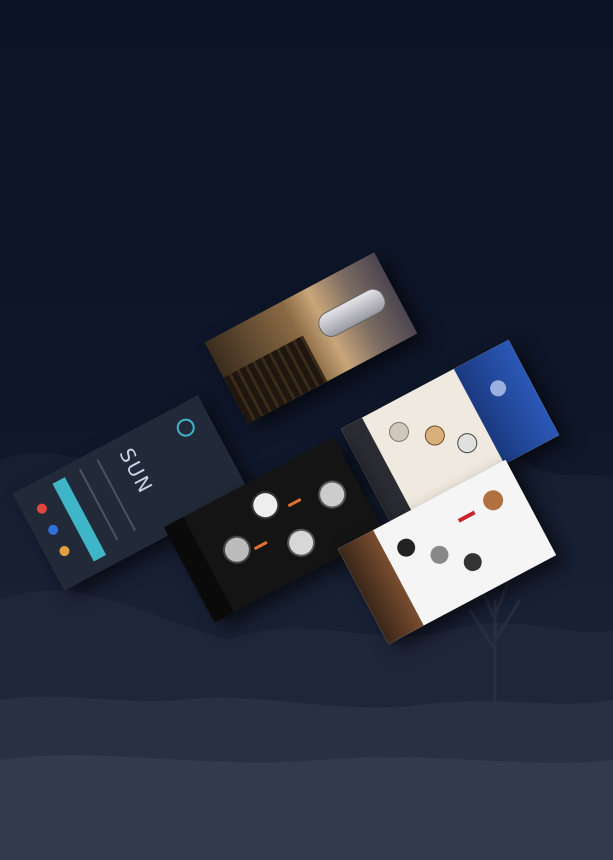 The width and height of the screenshot is (613, 860). What do you see at coordinates (352, 313) in the screenshot?
I see `hero-watch-image` at bounding box center [352, 313].